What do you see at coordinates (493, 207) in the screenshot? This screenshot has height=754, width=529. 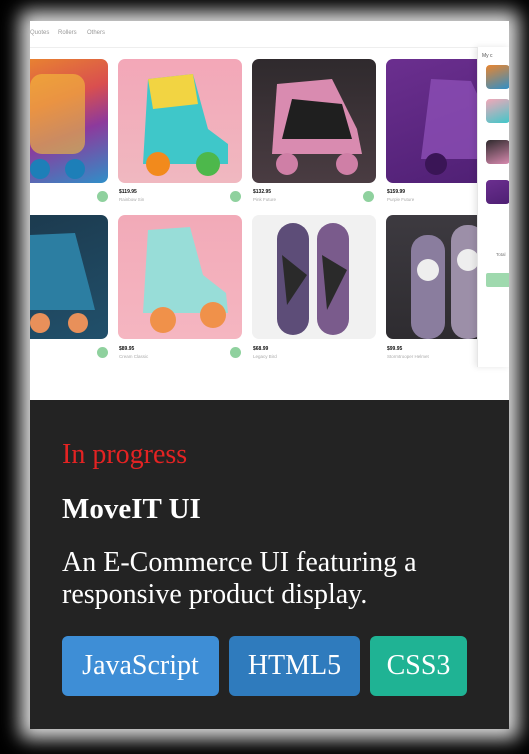 I see `cart-panel: My c Total` at bounding box center [493, 207].